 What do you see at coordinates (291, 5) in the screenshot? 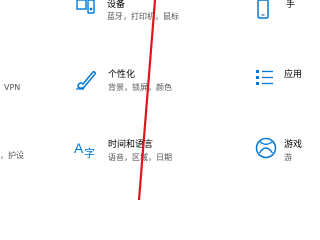
I see `tile-title: 手` at bounding box center [291, 5].